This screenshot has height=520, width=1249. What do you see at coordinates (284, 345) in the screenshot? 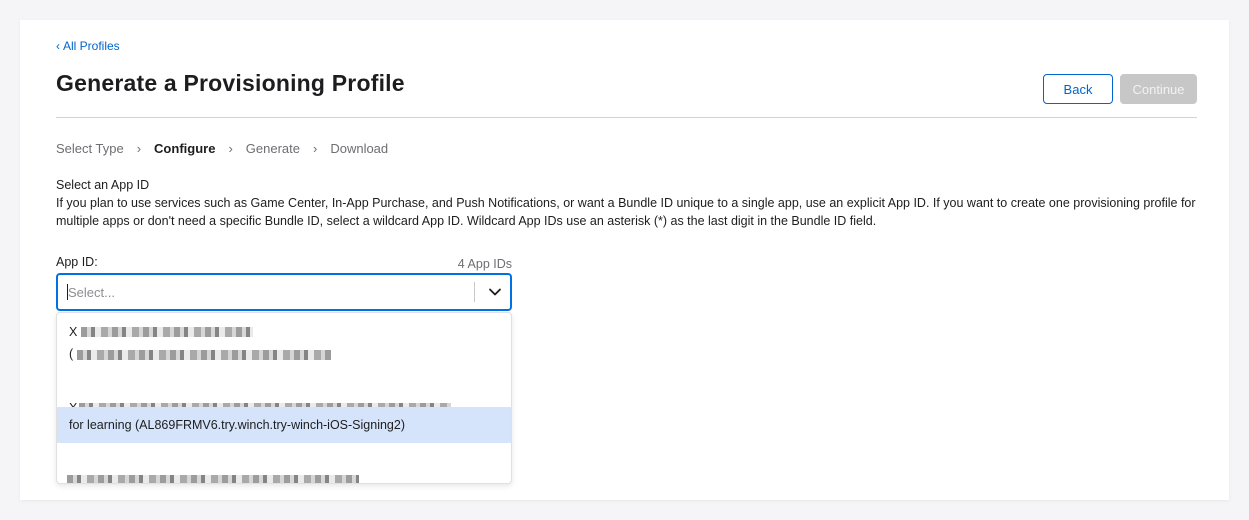
I see `list-item: X (` at bounding box center [284, 345].